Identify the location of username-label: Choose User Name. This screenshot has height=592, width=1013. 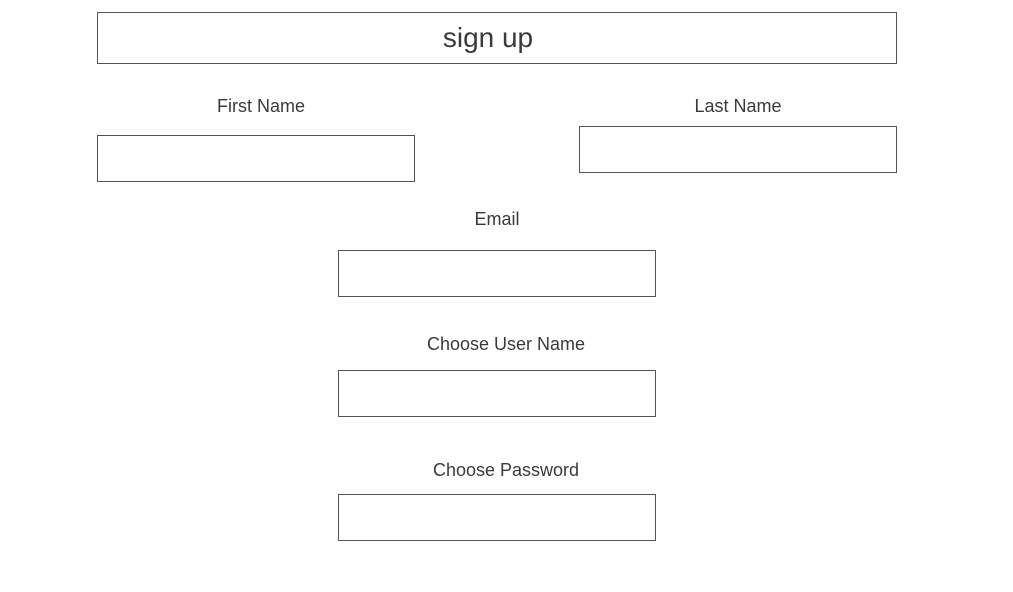
(506, 344).